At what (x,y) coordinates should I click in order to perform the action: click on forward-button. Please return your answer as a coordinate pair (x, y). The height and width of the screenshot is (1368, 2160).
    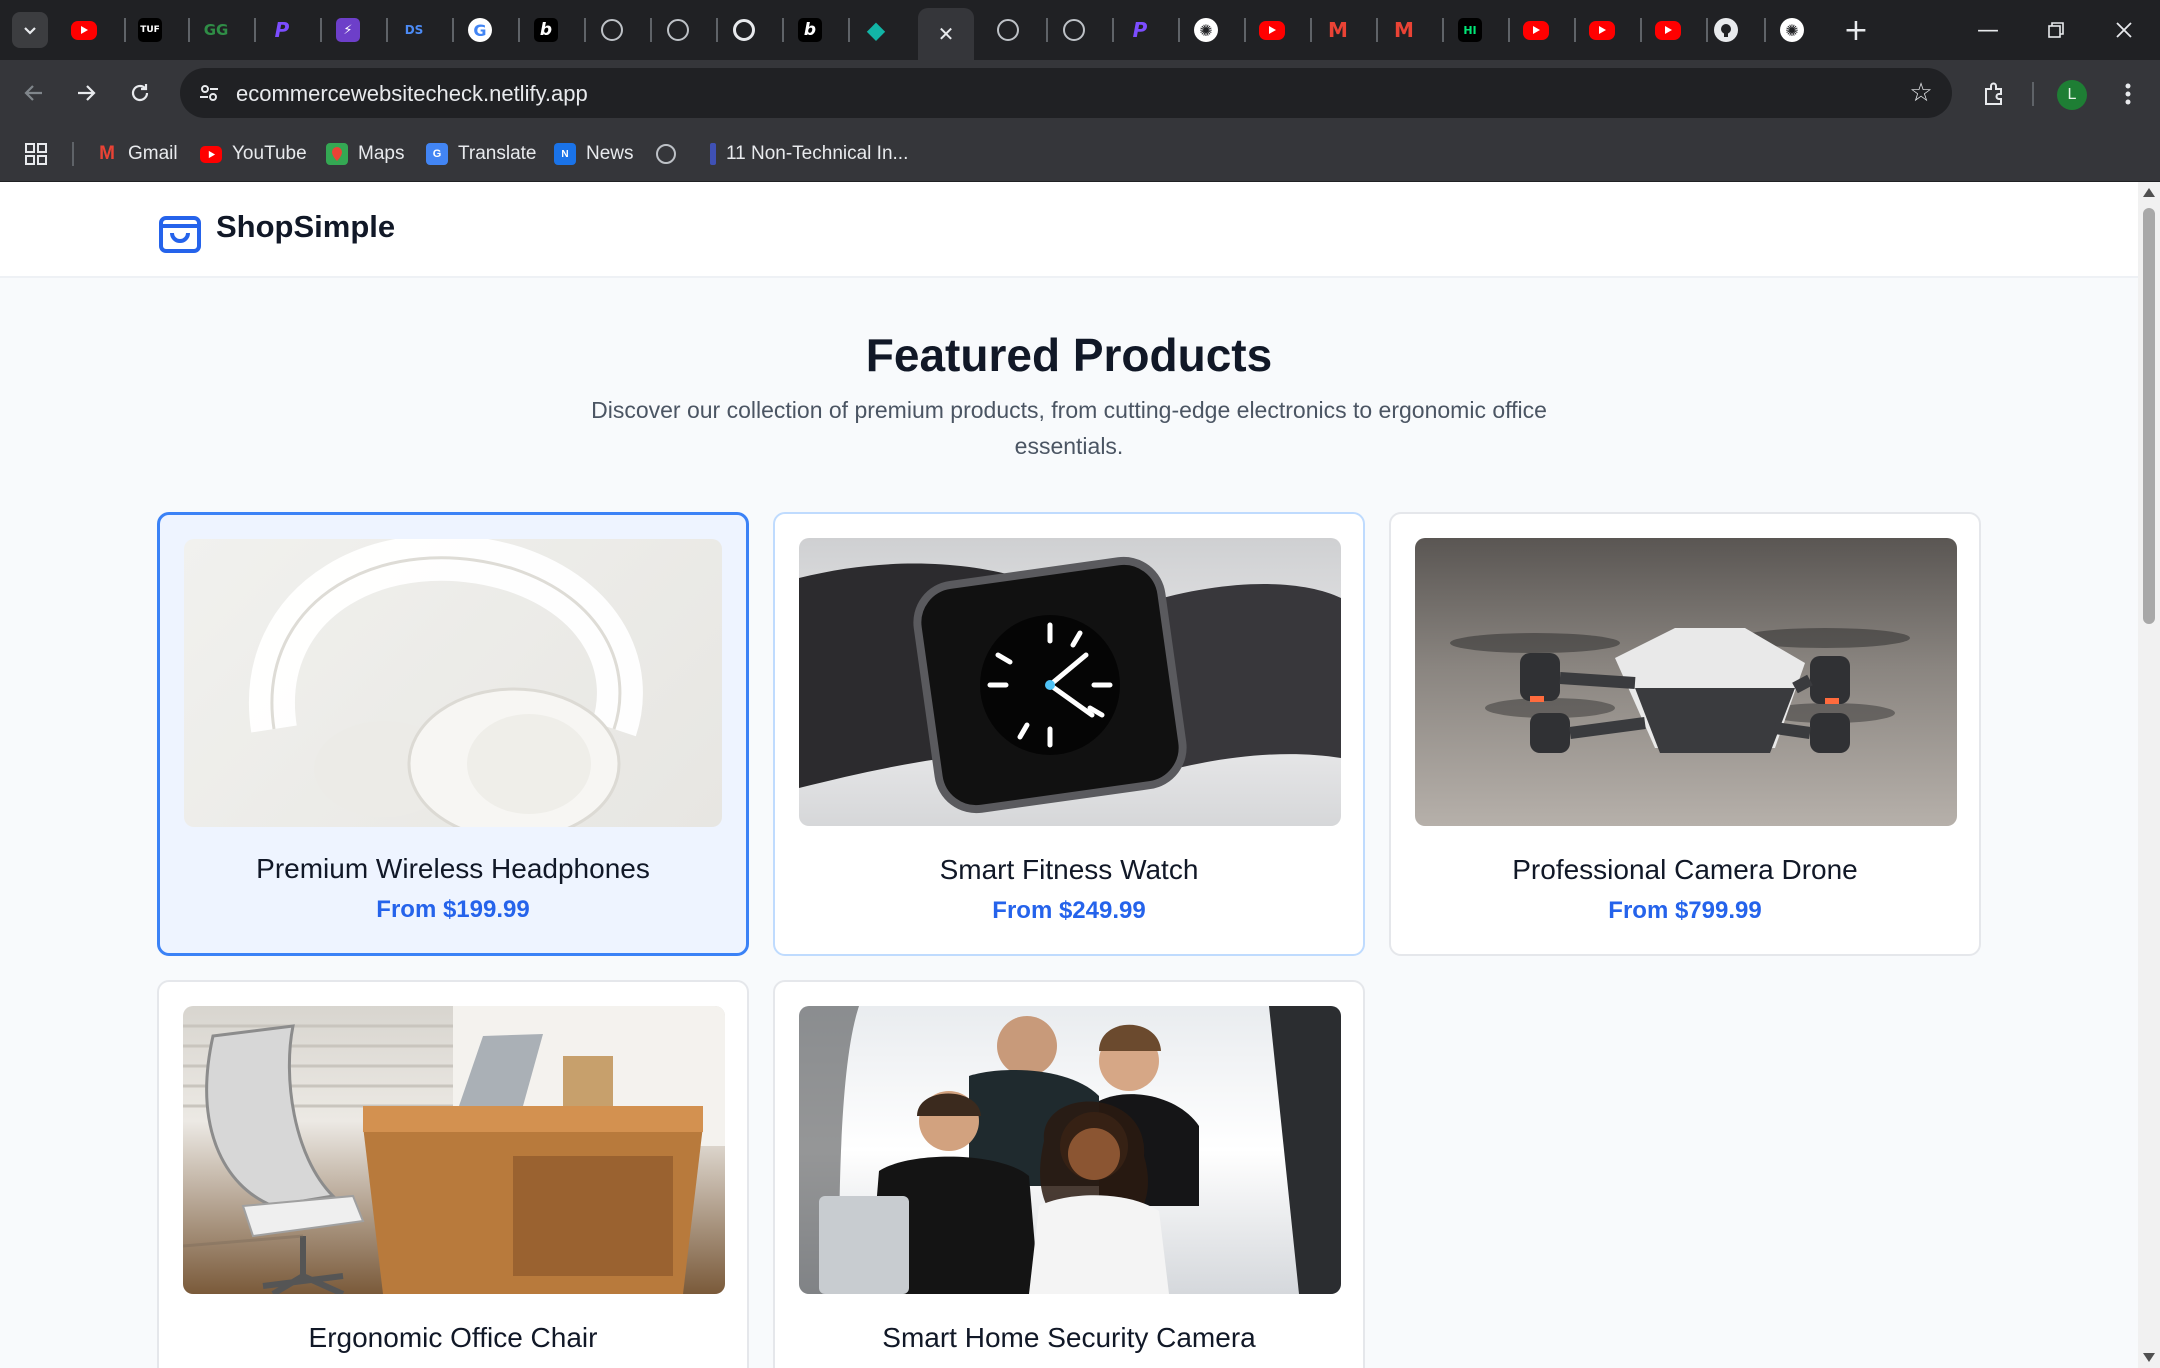
    Looking at the image, I should click on (86, 93).